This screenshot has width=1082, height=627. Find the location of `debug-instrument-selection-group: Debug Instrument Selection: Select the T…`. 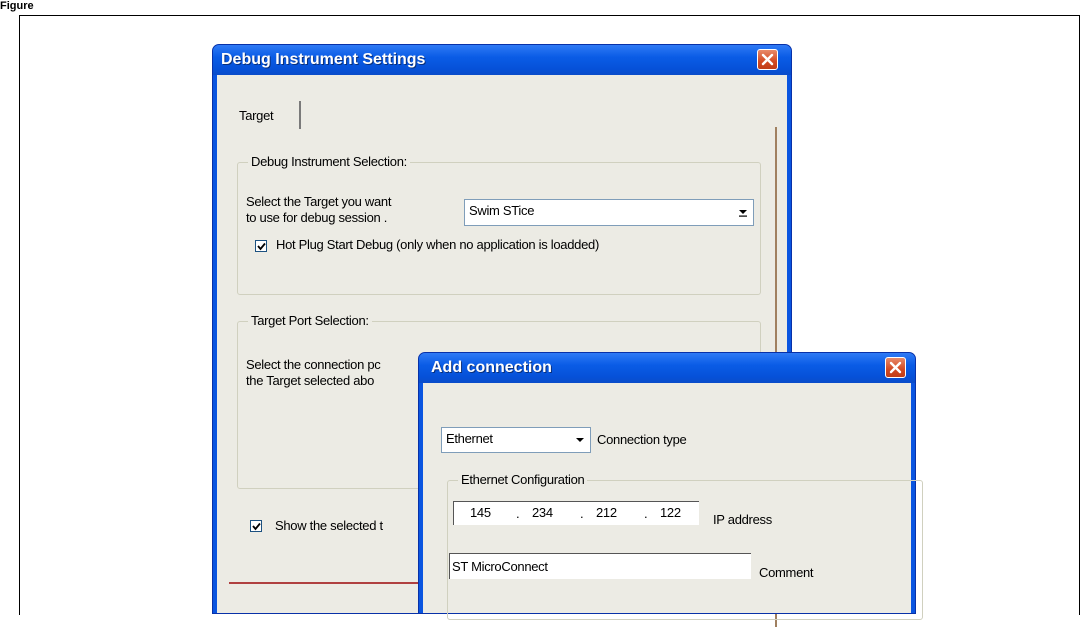

debug-instrument-selection-group: Debug Instrument Selection: Select the T… is located at coordinates (499, 224).